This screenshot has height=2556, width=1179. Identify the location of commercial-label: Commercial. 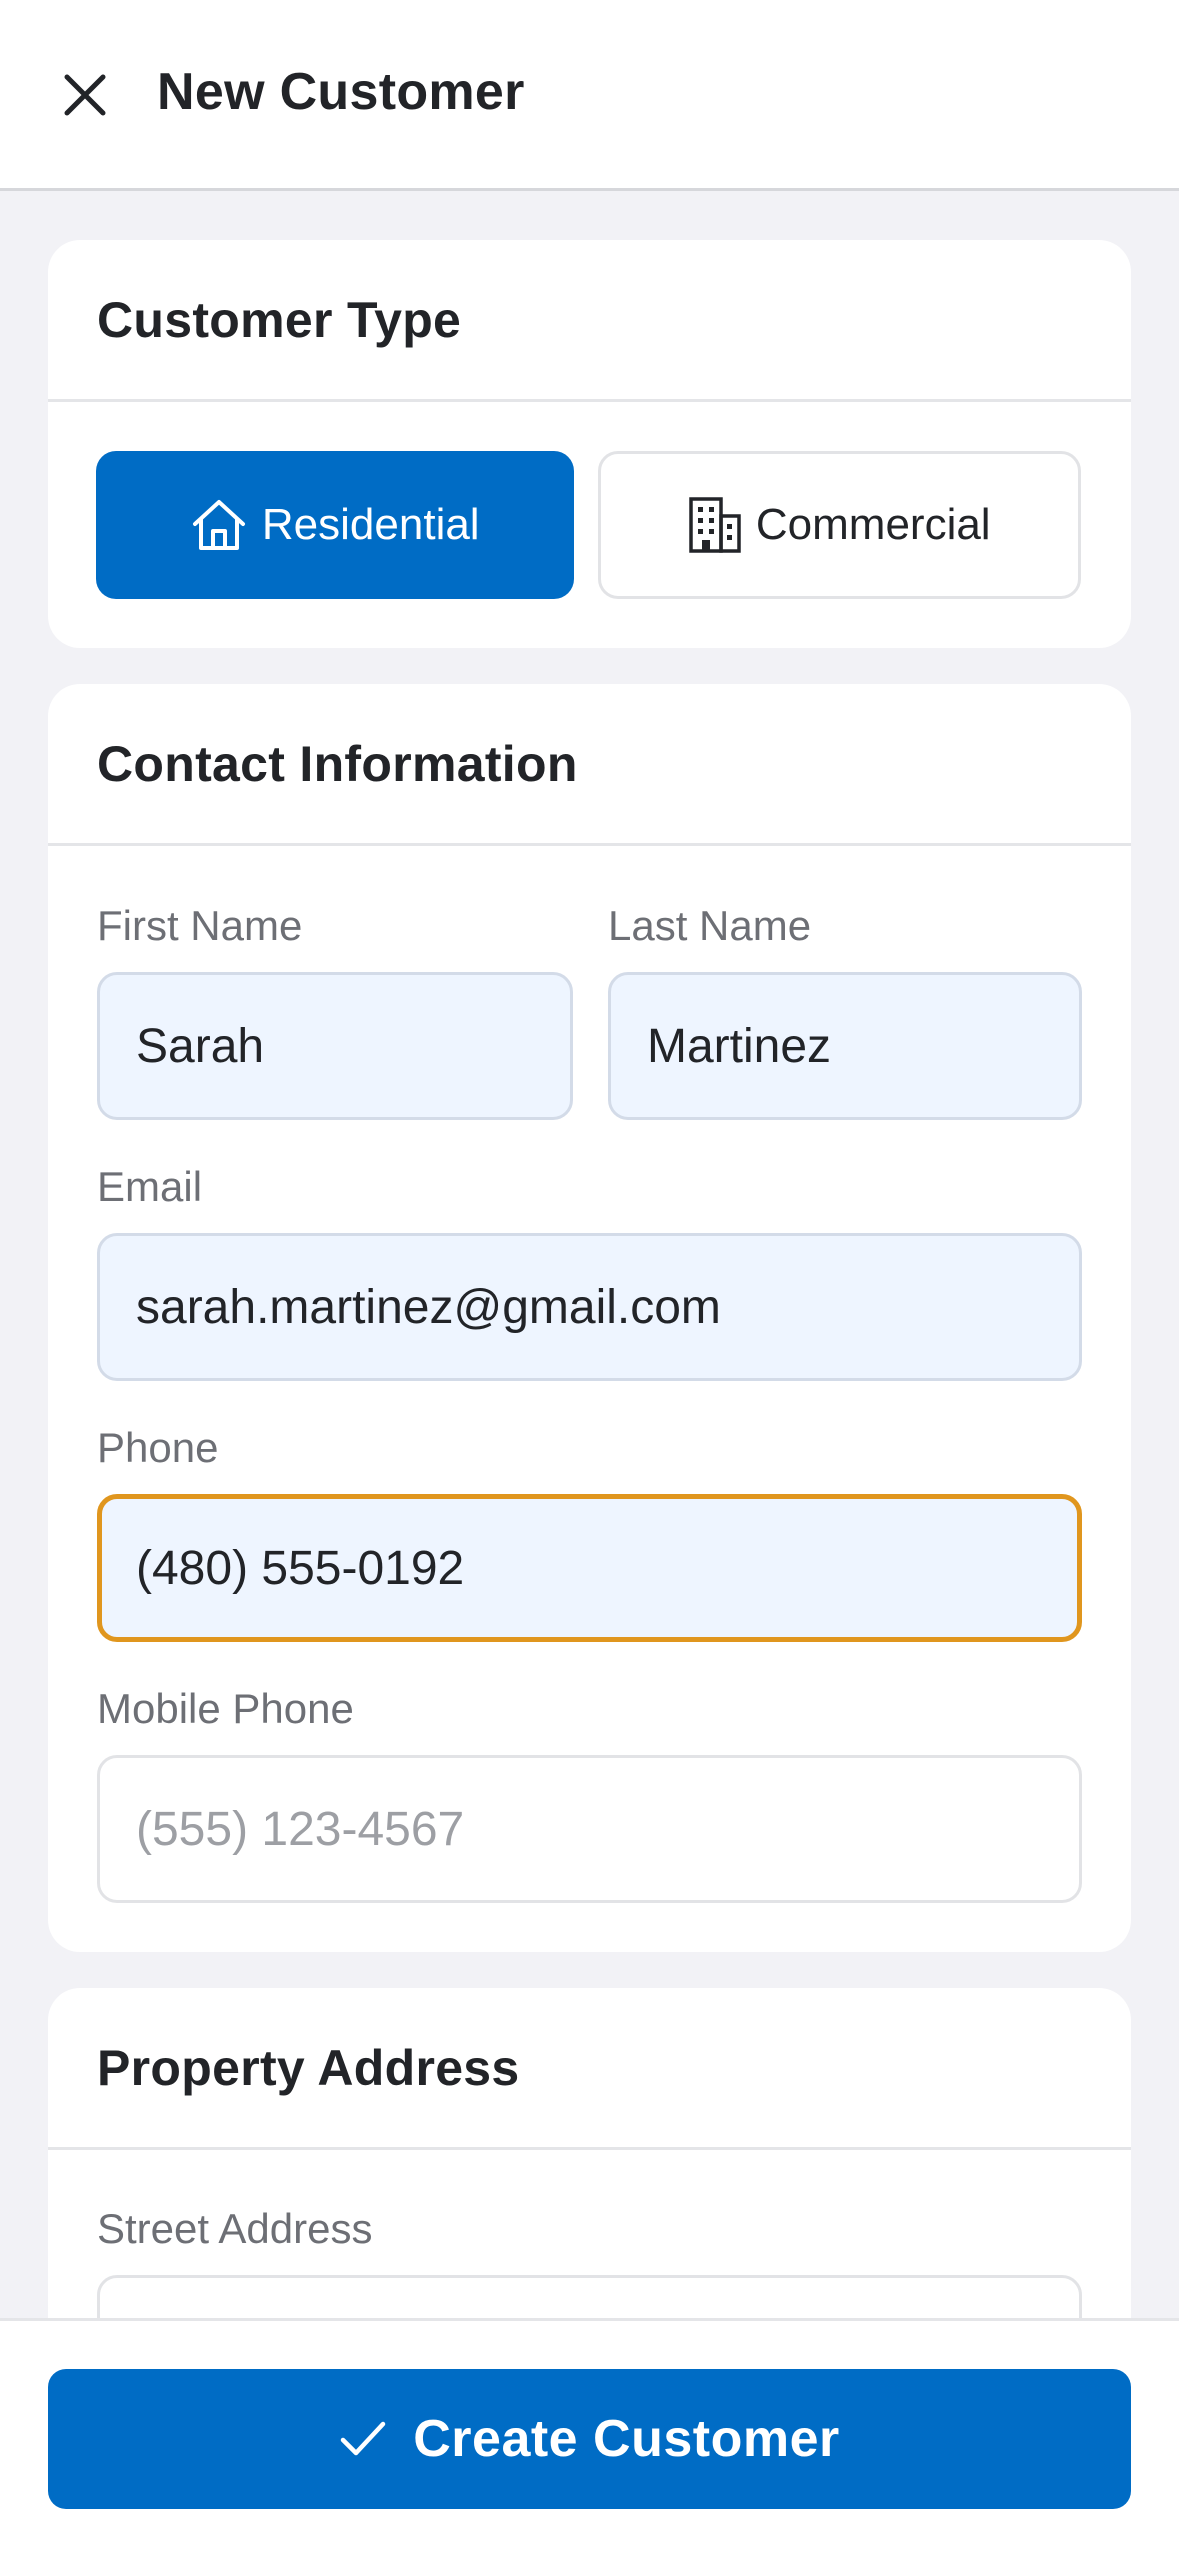
(873, 524).